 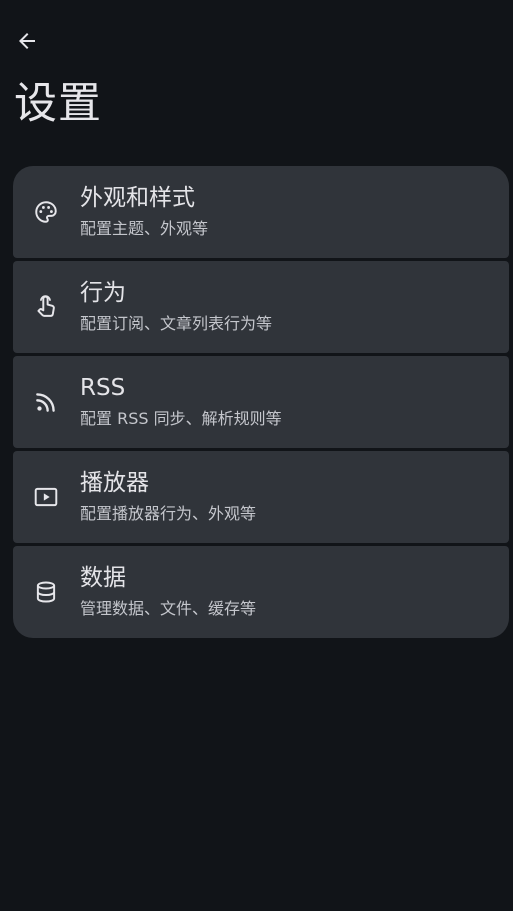 What do you see at coordinates (114, 483) in the screenshot?
I see `settings-item-title: 播放器` at bounding box center [114, 483].